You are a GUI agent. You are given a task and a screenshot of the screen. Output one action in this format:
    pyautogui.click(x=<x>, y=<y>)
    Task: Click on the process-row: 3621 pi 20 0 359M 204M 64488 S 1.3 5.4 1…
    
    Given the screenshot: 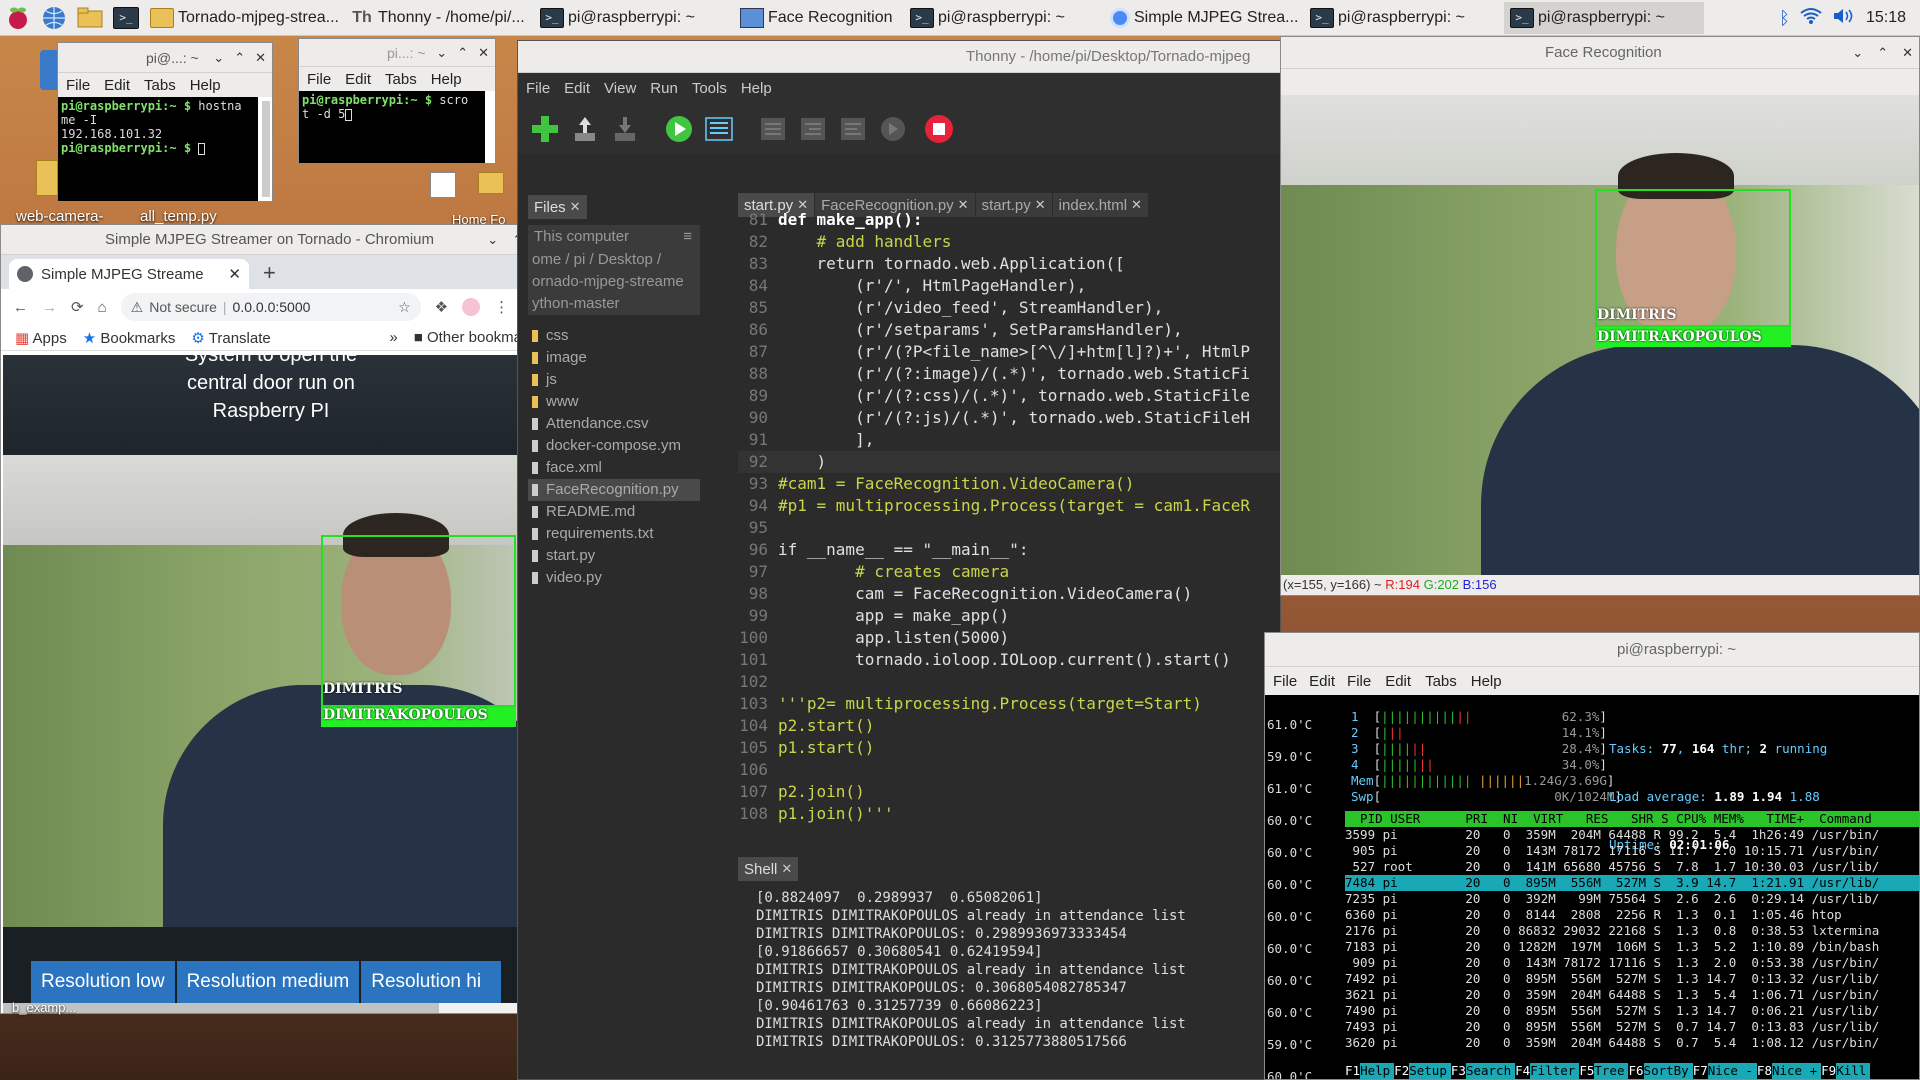 What is the action you would take?
    pyautogui.click(x=1632, y=995)
    